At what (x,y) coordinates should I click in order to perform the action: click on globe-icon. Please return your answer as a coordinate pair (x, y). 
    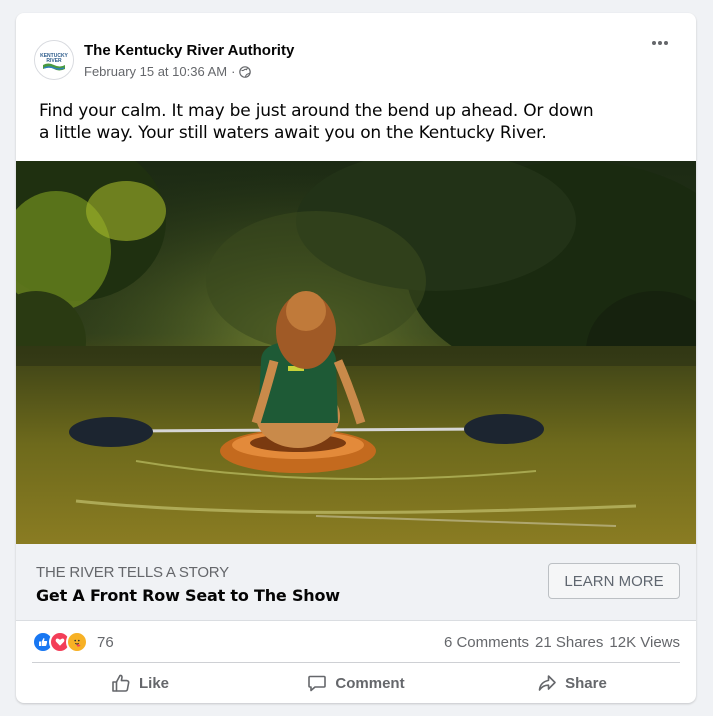
    Looking at the image, I should click on (245, 71).